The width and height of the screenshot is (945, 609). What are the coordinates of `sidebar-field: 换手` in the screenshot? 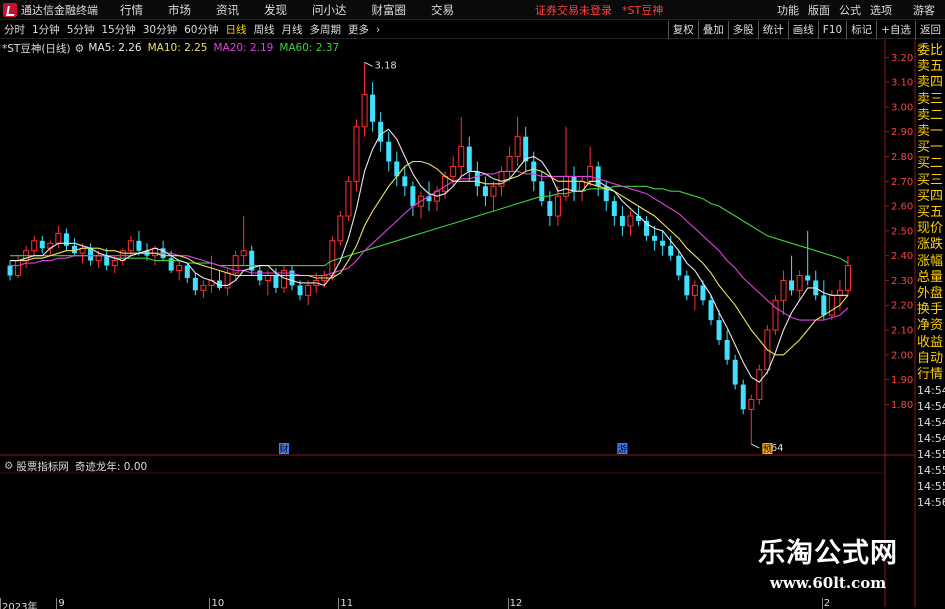 It's located at (930, 310).